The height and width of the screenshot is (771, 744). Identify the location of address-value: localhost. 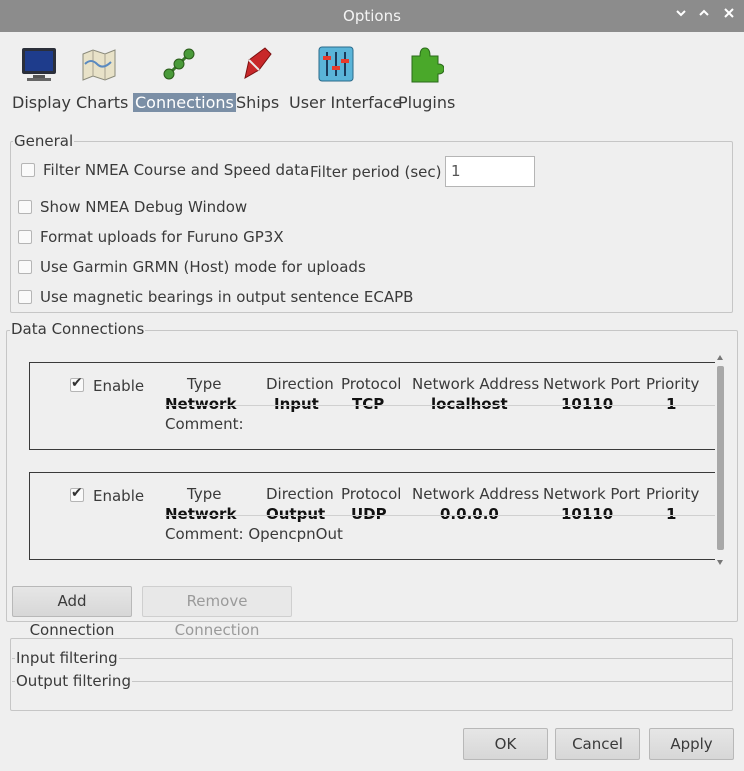
(469, 404).